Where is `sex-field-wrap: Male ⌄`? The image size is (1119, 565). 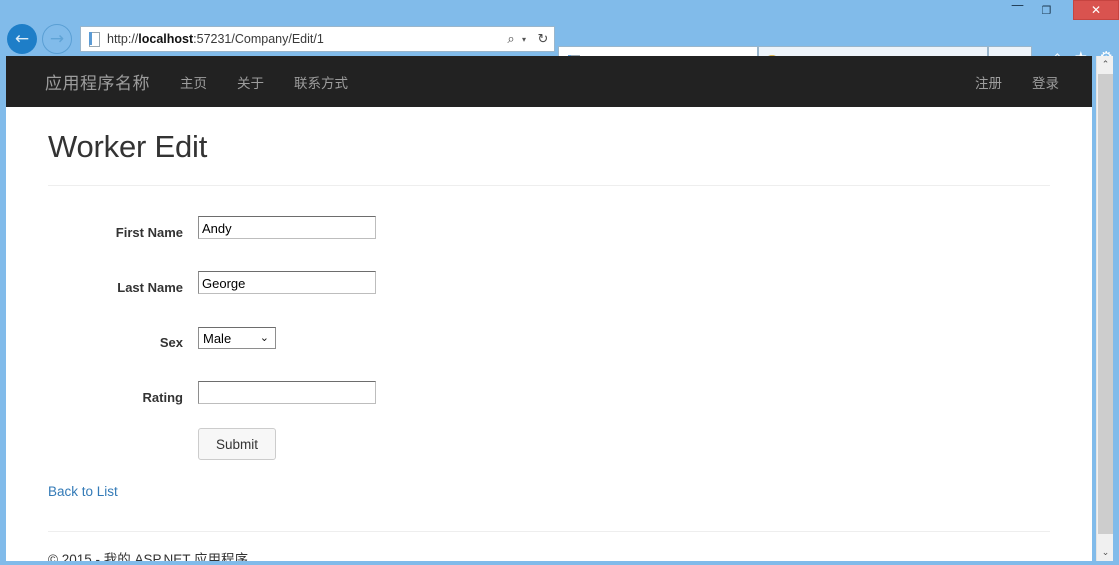
sex-field-wrap: Male ⌄ is located at coordinates (288, 333).